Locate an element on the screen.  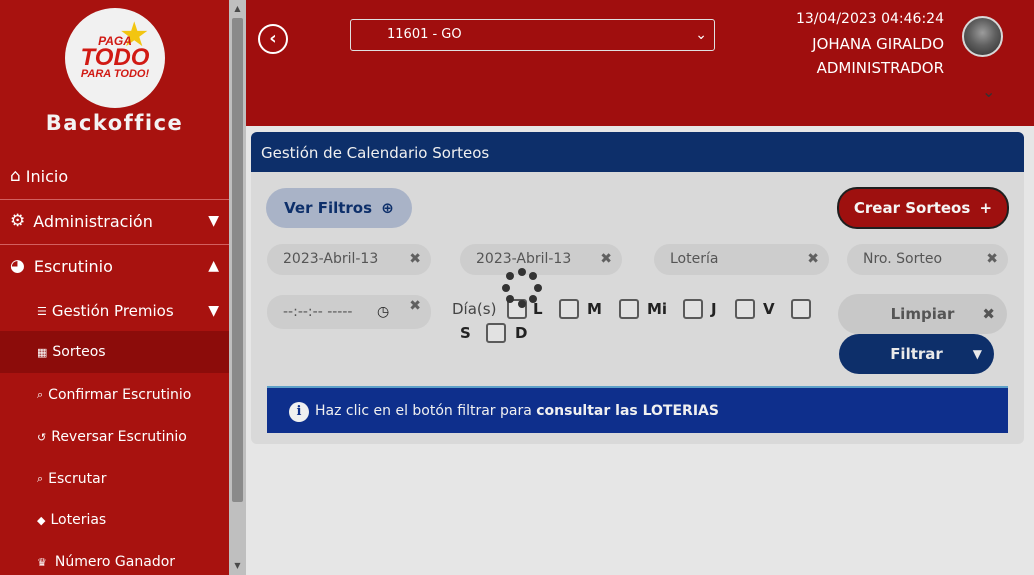
day-label-v: V is located at coordinates (769, 309).